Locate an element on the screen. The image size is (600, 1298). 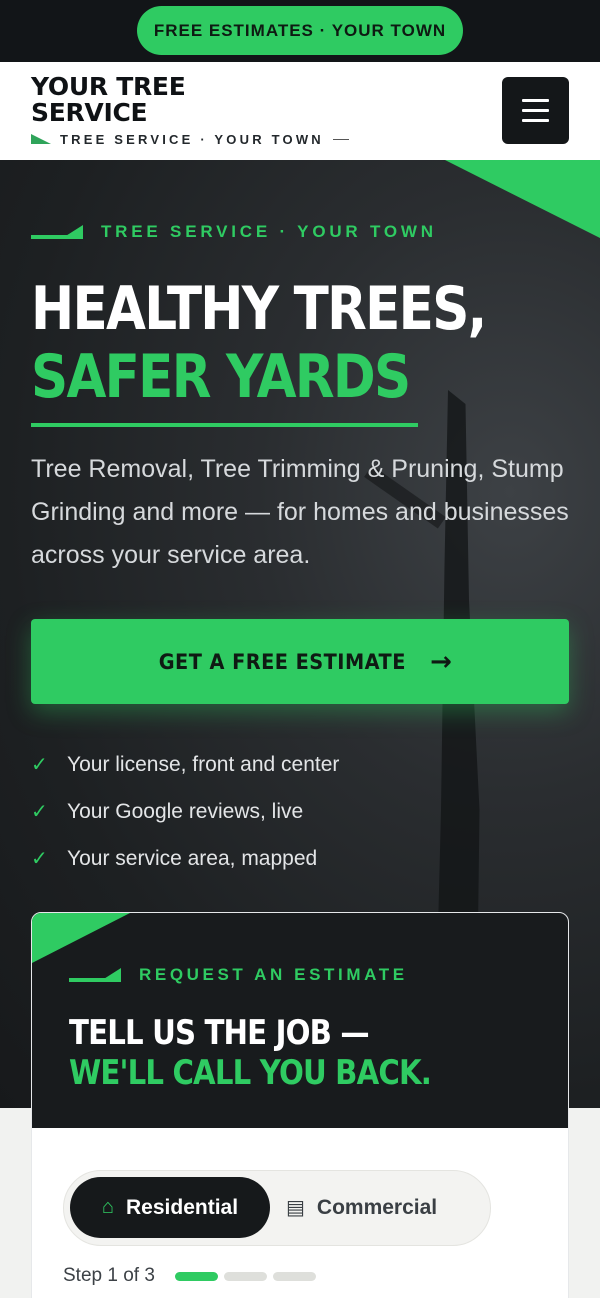
logo: YOUR TREE SERVICE is located at coordinates (131, 100).